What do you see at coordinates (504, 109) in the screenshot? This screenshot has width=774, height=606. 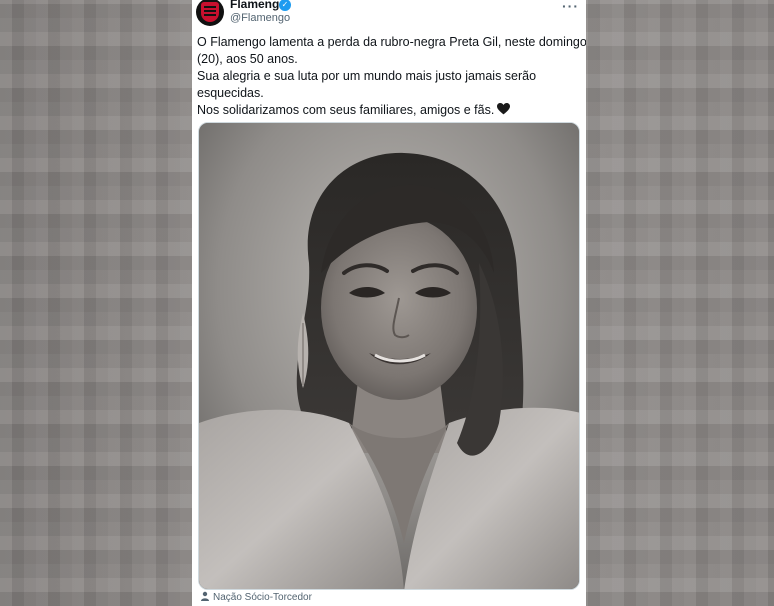 I see `black-heart-icon` at bounding box center [504, 109].